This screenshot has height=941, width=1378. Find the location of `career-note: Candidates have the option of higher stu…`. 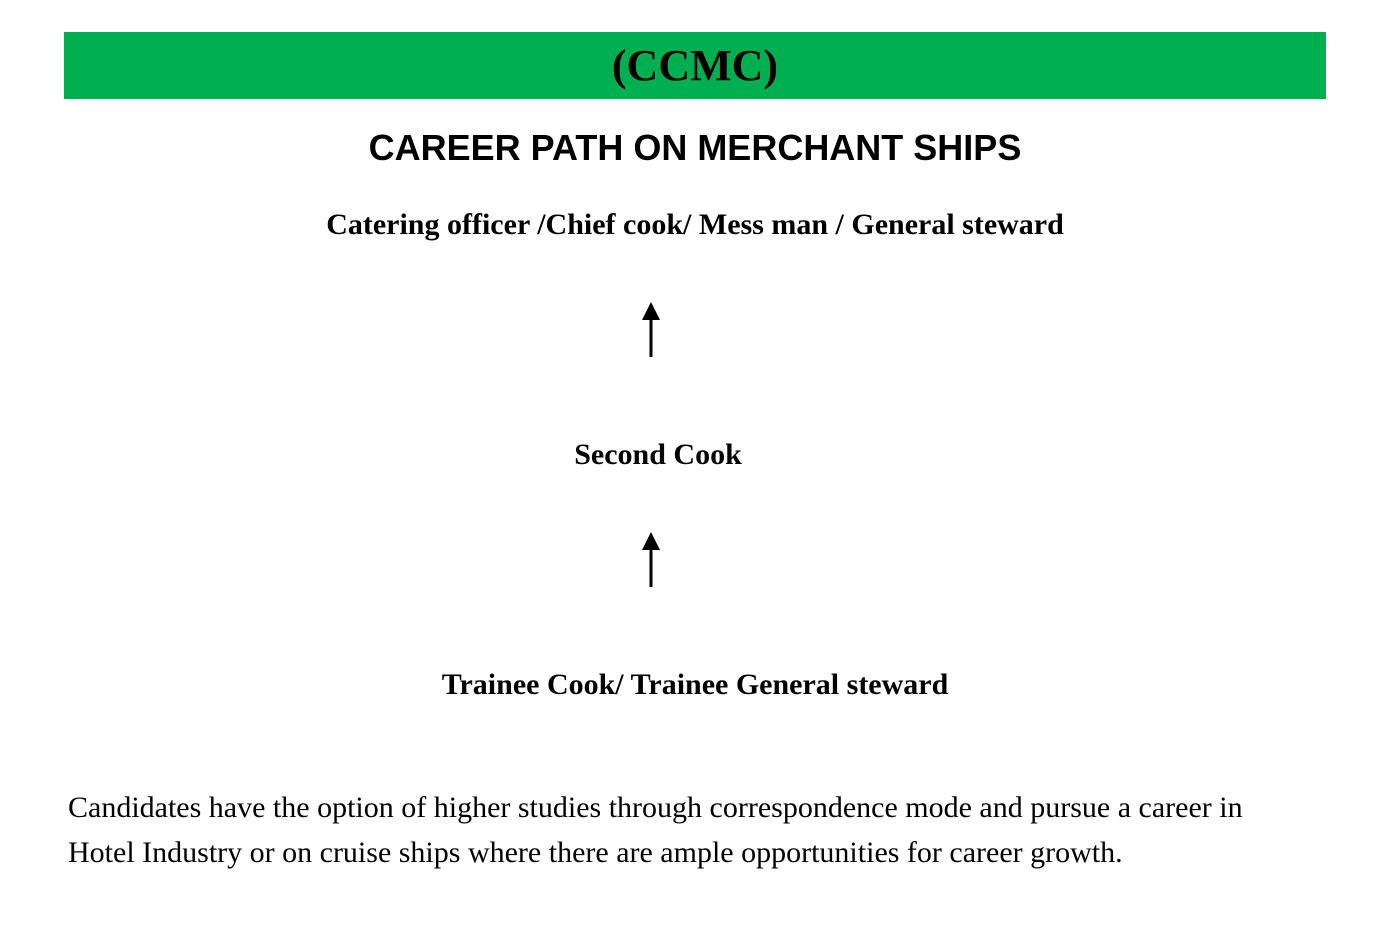

career-note: Candidates have the option of higher stu… is located at coordinates (655, 830).